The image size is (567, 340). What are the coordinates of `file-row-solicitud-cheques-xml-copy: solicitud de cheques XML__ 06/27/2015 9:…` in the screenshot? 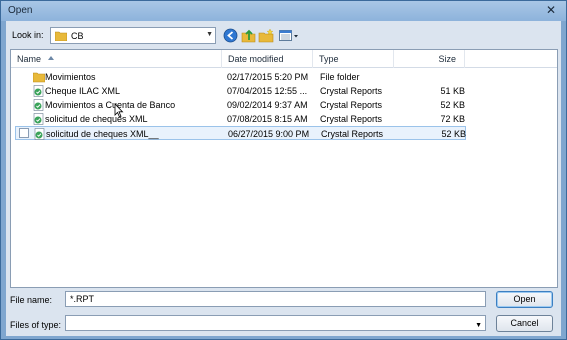 It's located at (240, 133).